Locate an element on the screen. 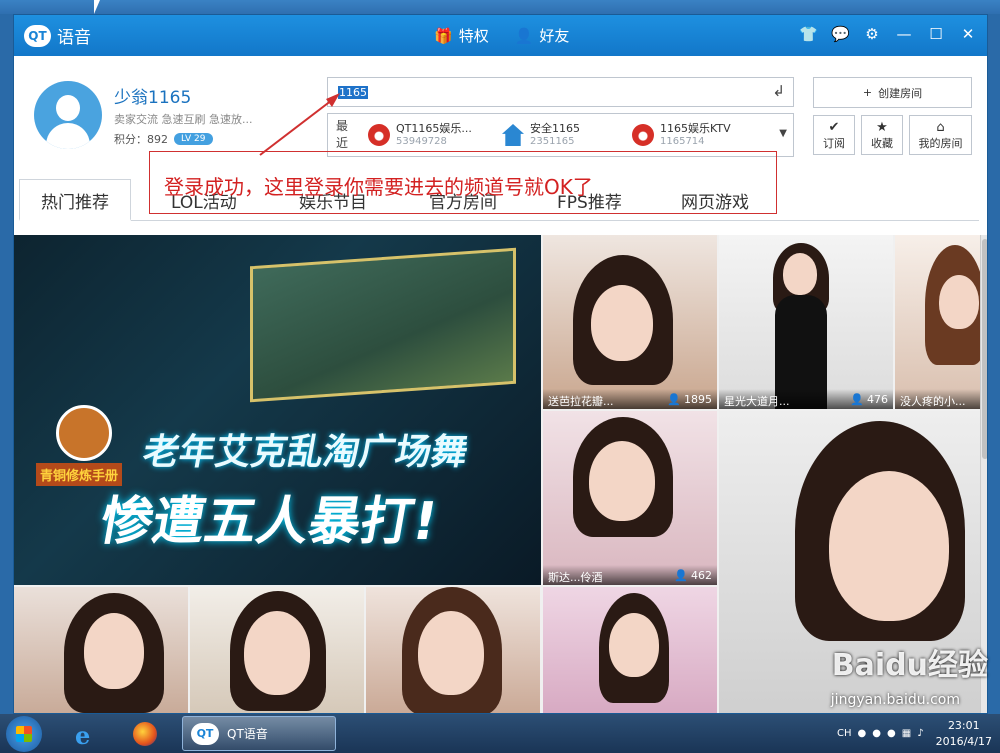 The height and width of the screenshot is (753, 1000). clock: 23:01 2016/4/17 is located at coordinates (964, 734).